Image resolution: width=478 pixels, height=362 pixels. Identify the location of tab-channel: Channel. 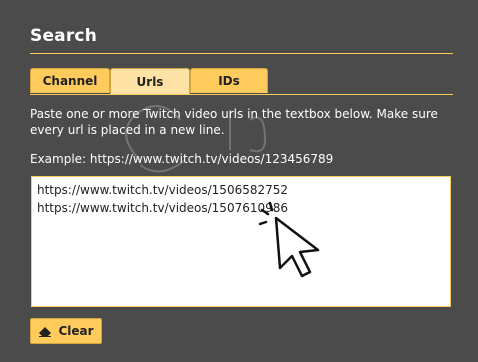
(70, 80).